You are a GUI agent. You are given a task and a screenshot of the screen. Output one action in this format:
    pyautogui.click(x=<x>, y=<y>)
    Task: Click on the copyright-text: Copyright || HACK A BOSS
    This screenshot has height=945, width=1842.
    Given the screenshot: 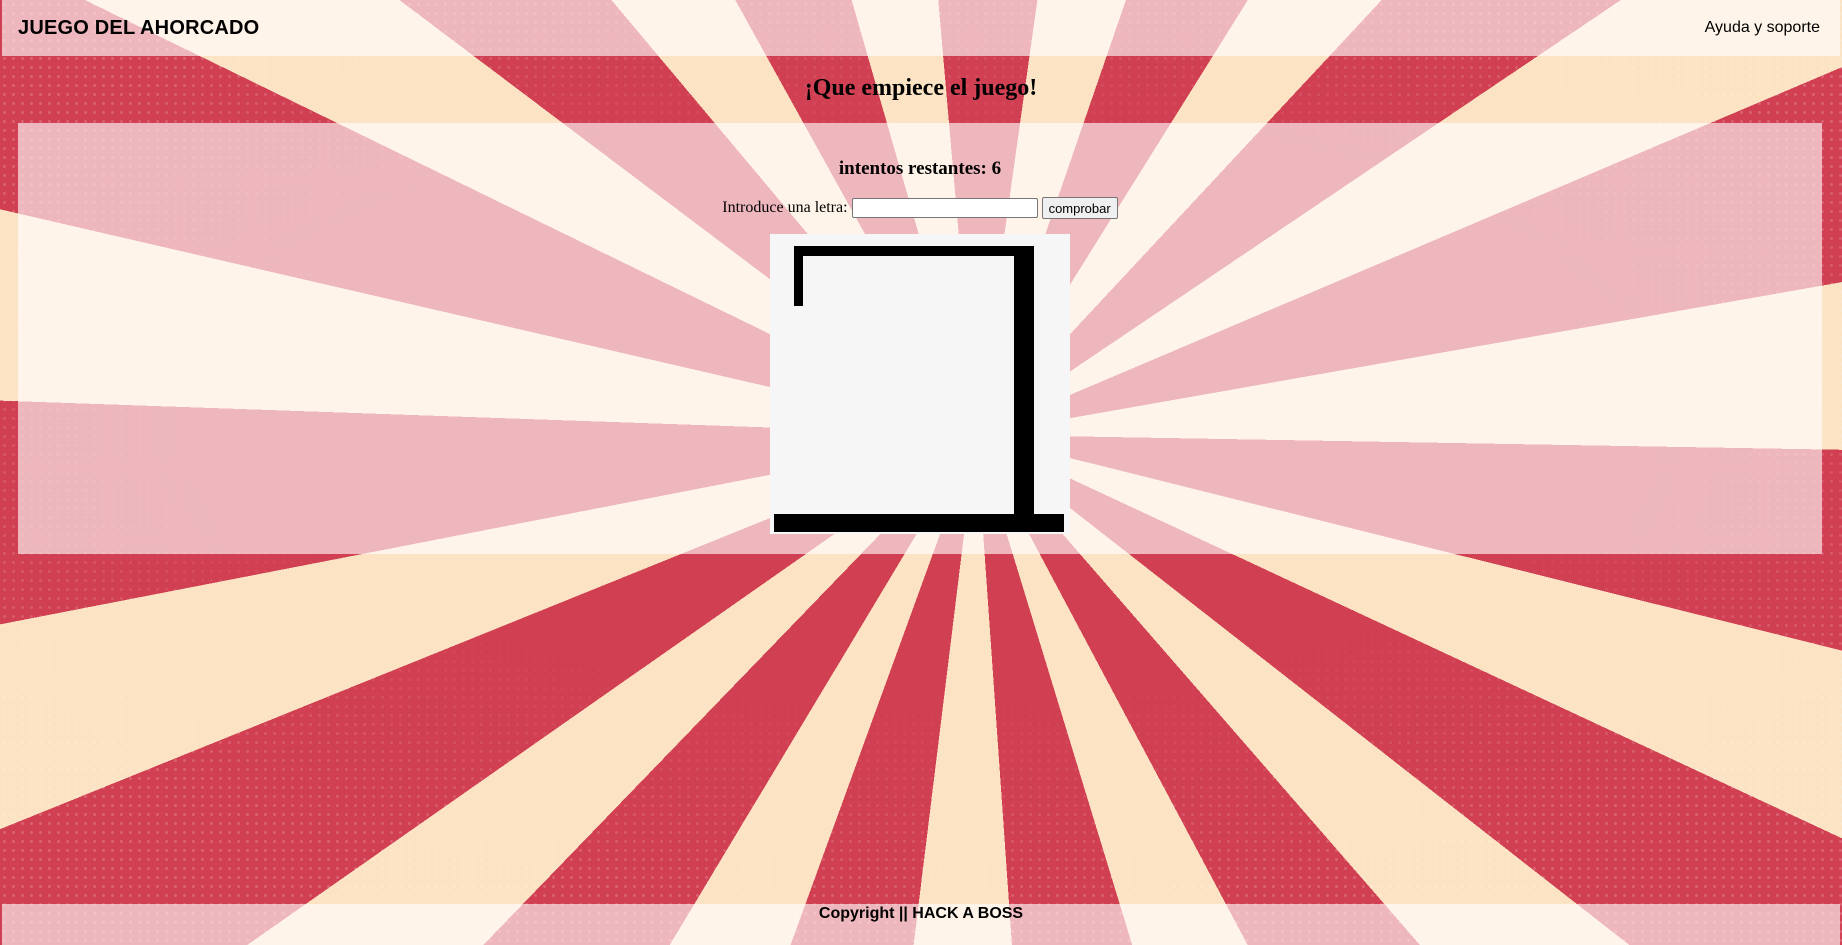 What is the action you would take?
    pyautogui.click(x=921, y=913)
    